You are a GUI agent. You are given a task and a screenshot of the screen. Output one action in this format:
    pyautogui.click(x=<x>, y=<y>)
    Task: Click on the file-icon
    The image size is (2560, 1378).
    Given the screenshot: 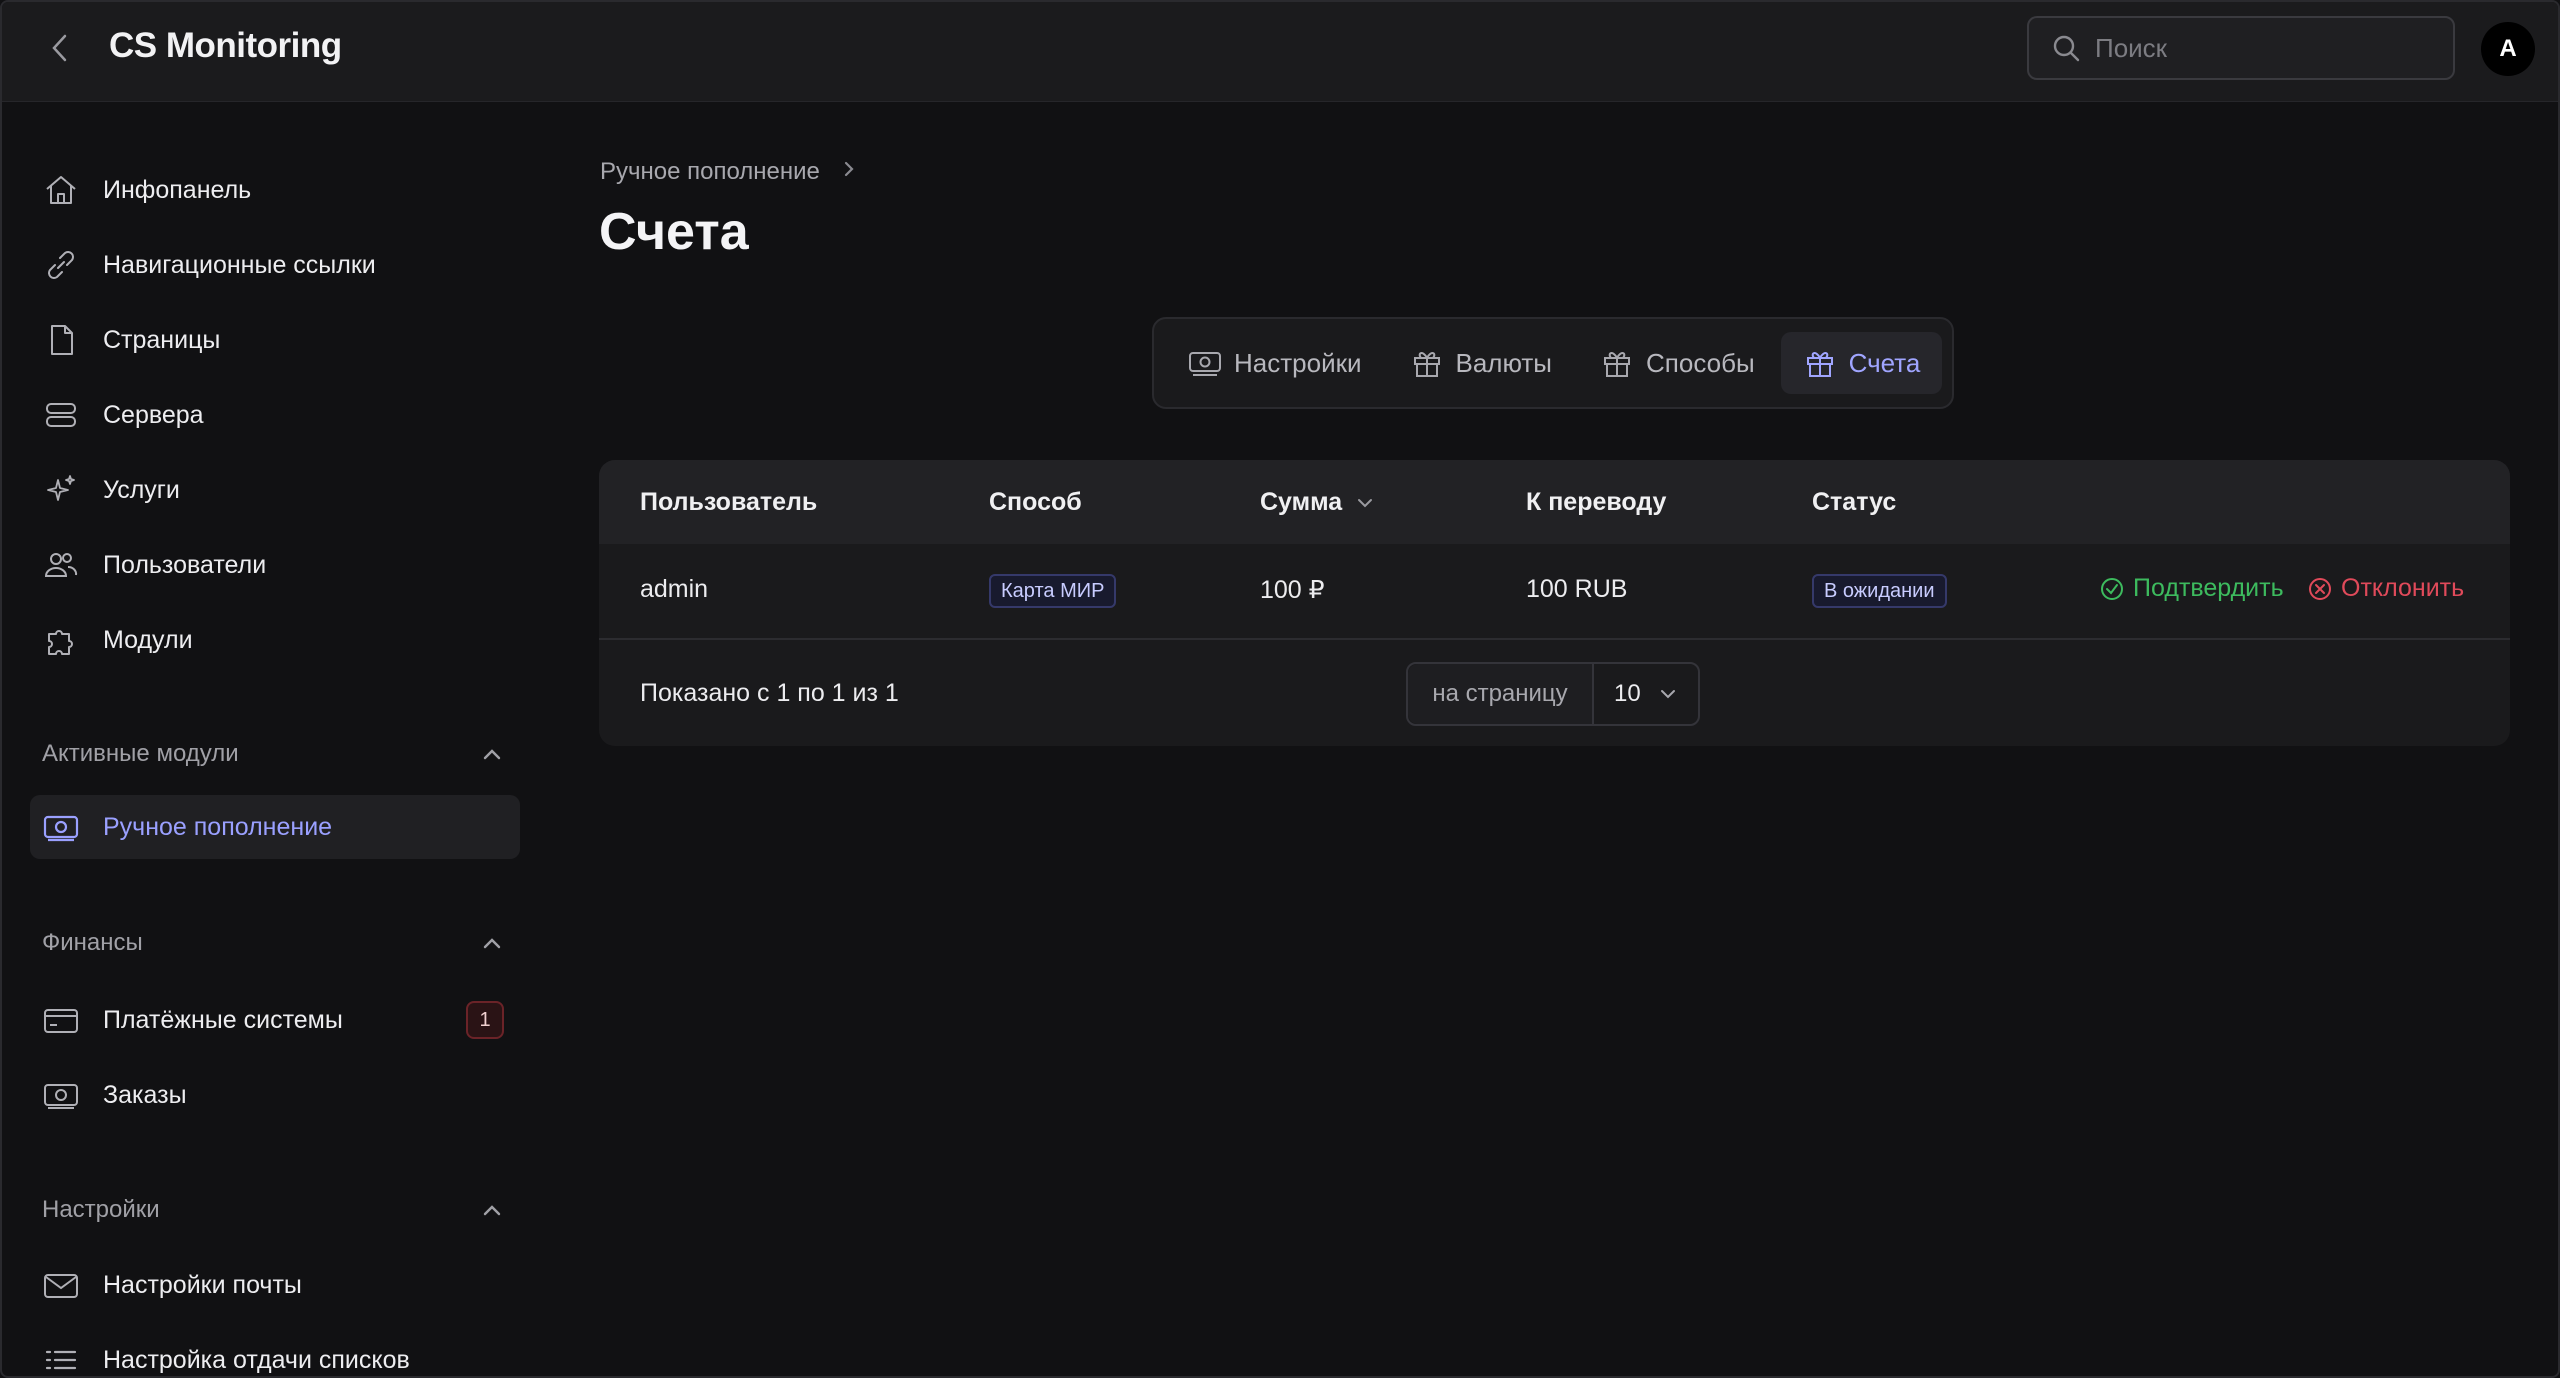 What is the action you would take?
    pyautogui.click(x=61, y=340)
    